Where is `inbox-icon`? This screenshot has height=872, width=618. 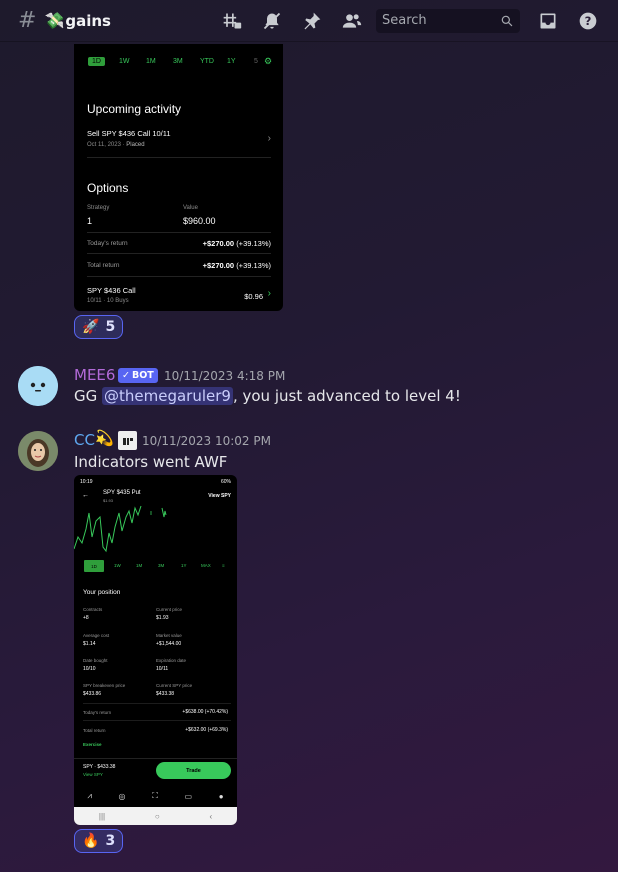
inbox-icon is located at coordinates (548, 21).